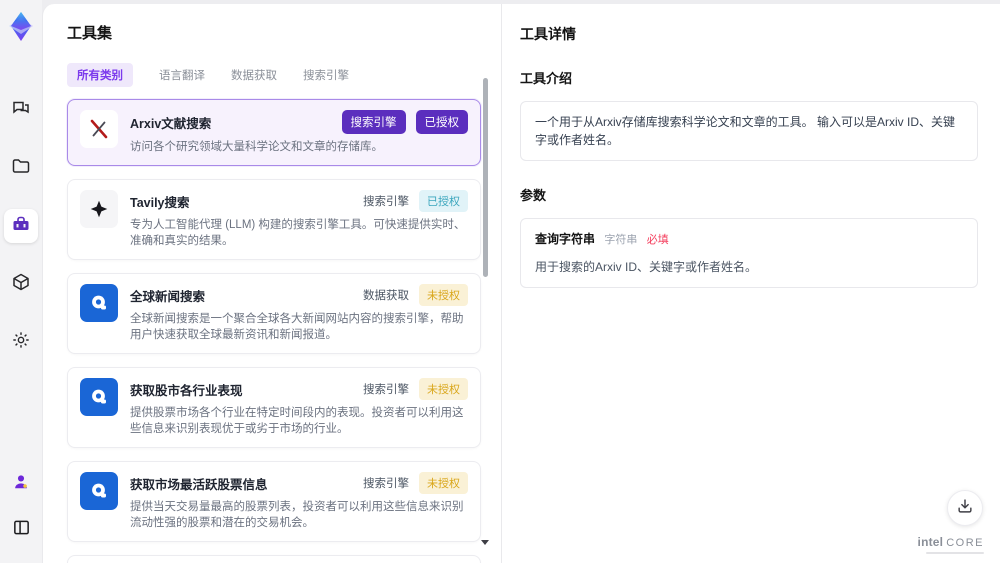 The height and width of the screenshot is (563, 1000). I want to click on chat-icon, so click(21, 110).